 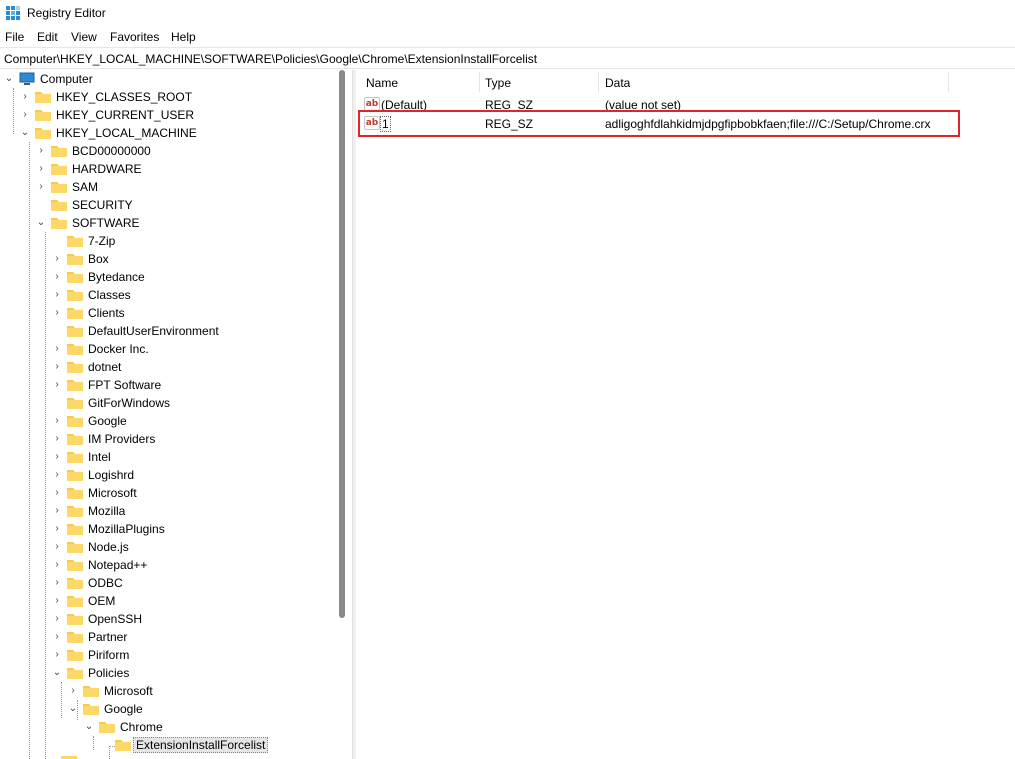 I want to click on tree-item-defaultuserenvironment: DefaultUserEnvironment, so click(x=170, y=331).